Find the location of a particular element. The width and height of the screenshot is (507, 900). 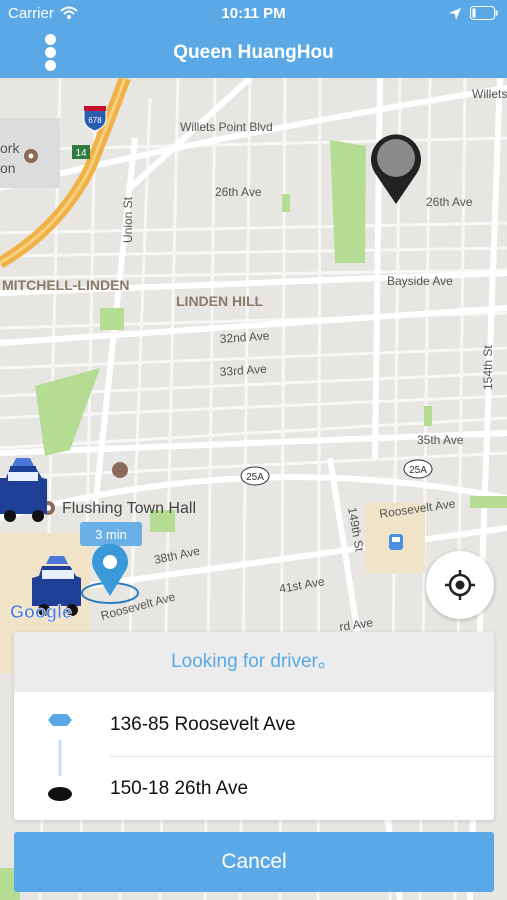

street-label: Union St is located at coordinates (128, 219).